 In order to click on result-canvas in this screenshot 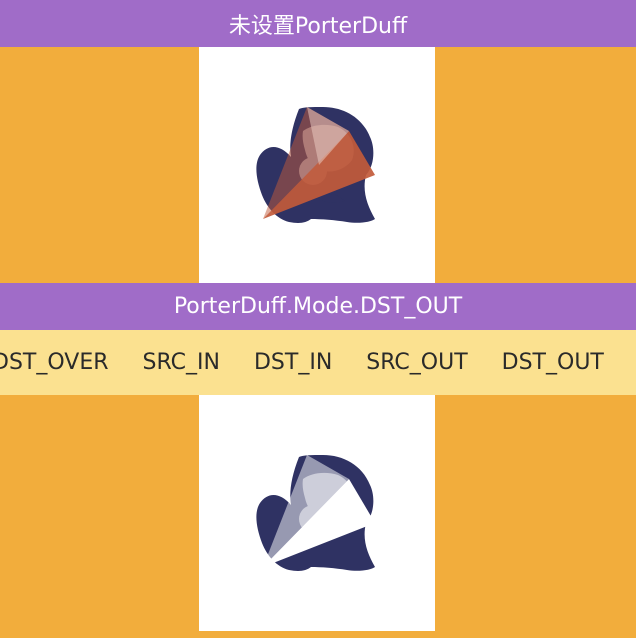, I will do `click(317, 513)`.